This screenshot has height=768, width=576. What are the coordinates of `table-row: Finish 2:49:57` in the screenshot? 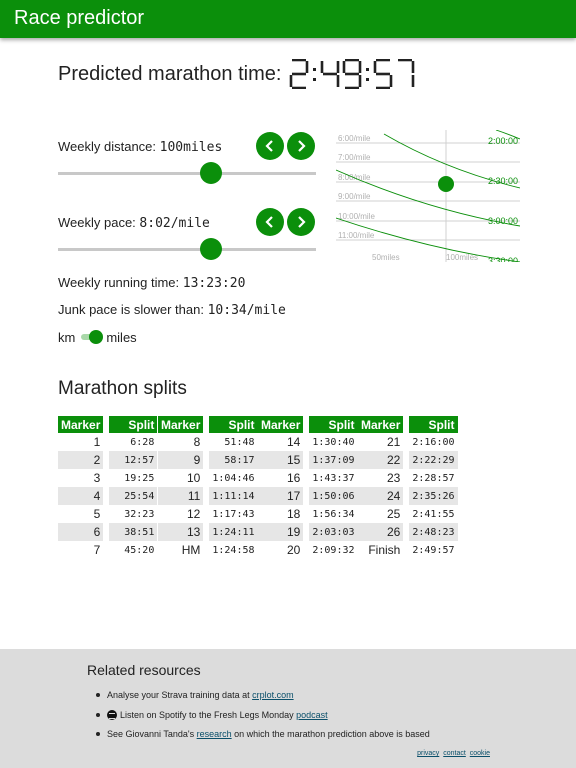 It's located at (408, 550).